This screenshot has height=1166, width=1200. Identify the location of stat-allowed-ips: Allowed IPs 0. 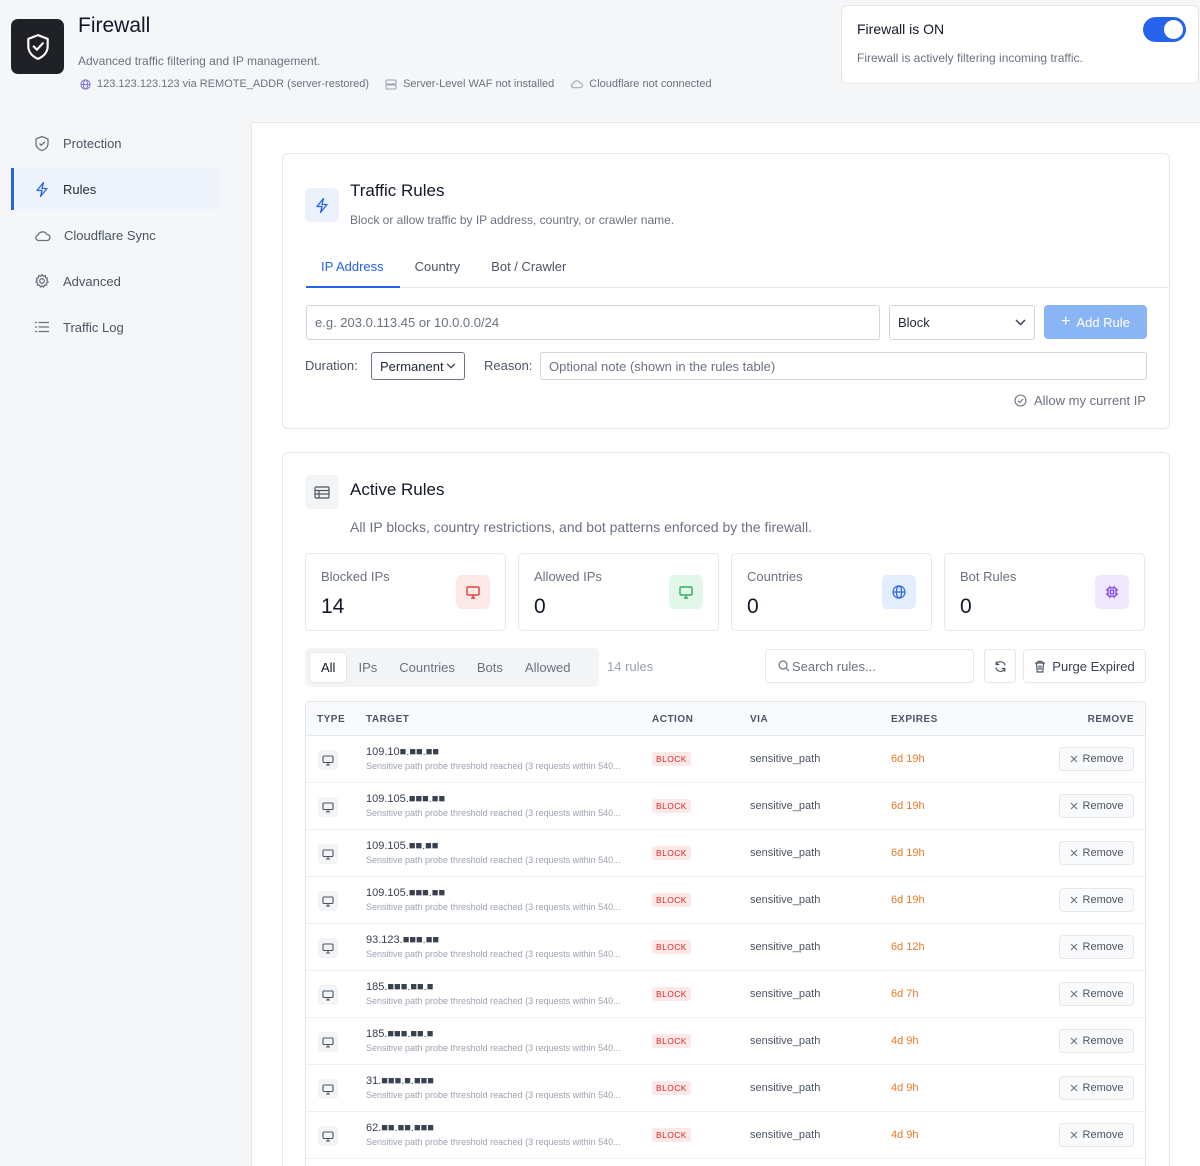
(618, 592).